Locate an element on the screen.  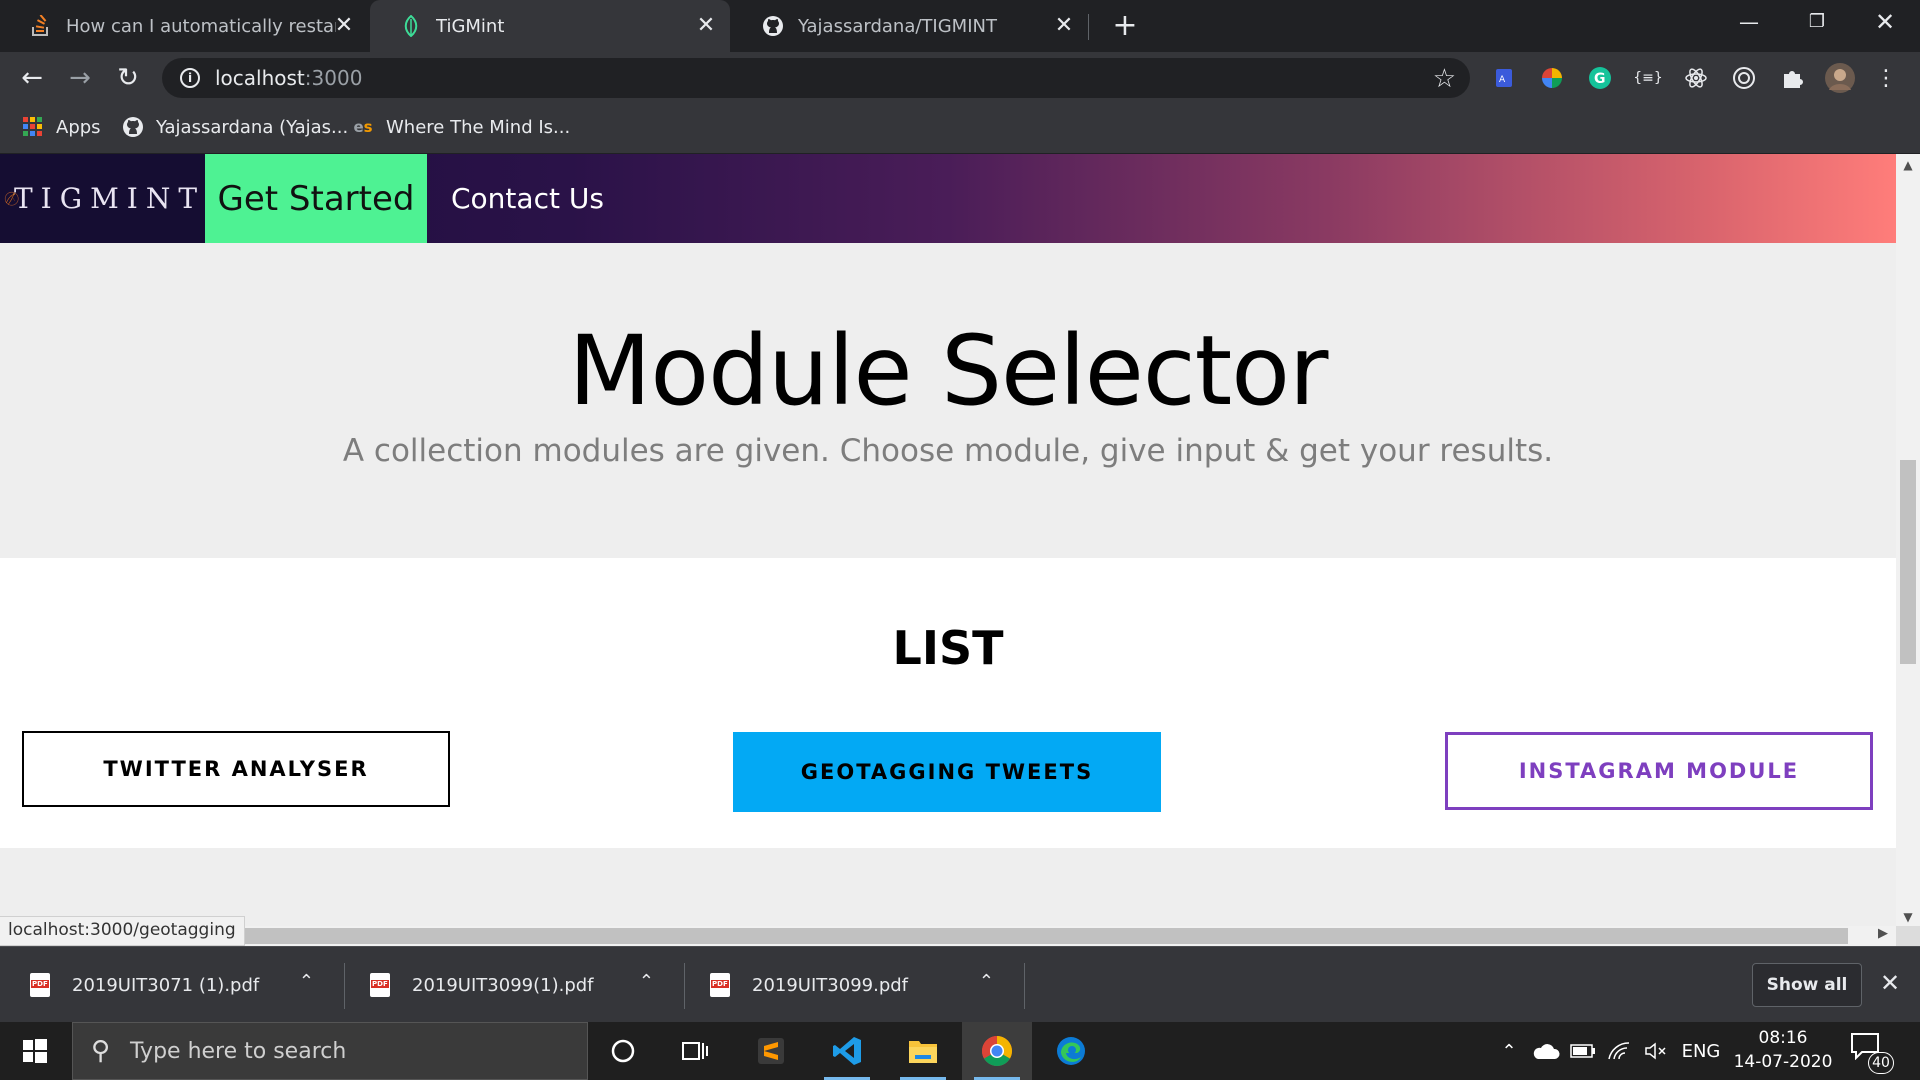
tab-tigmint: TiGMint ✕ is located at coordinates (550, 26).